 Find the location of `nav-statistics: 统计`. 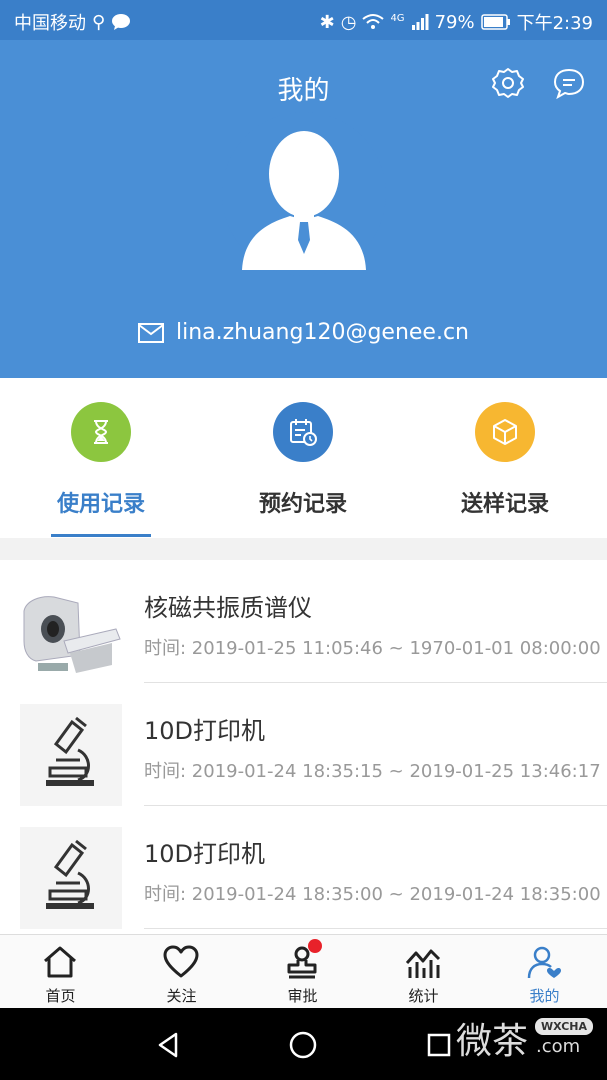

nav-statistics: 统计 is located at coordinates (423, 972).